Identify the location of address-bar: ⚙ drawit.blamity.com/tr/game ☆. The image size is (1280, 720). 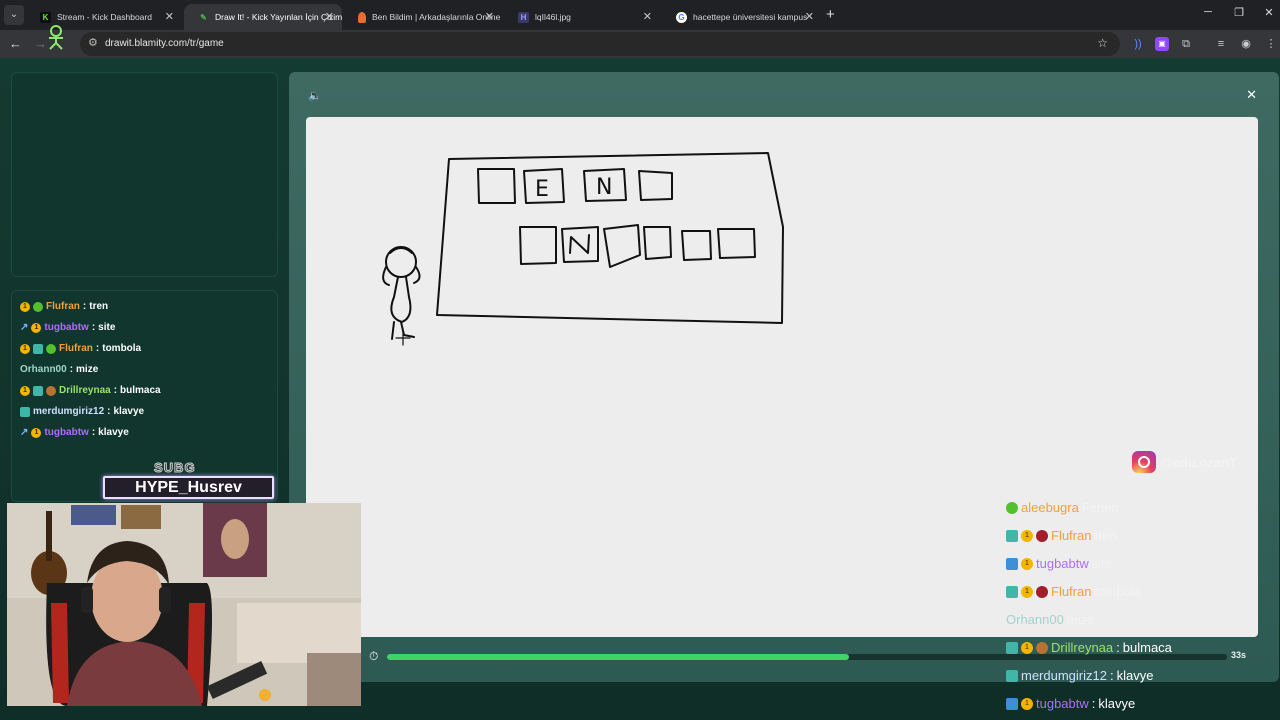
(600, 44).